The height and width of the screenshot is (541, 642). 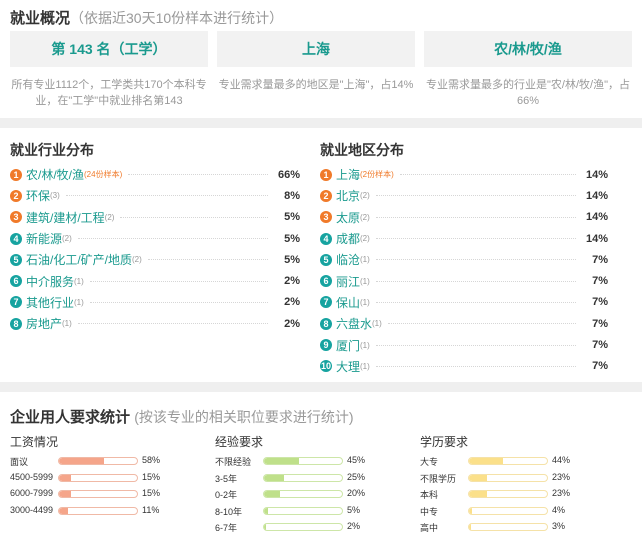 I want to click on region-item: 8 六盘水 (1) 7%, so click(x=464, y=323).